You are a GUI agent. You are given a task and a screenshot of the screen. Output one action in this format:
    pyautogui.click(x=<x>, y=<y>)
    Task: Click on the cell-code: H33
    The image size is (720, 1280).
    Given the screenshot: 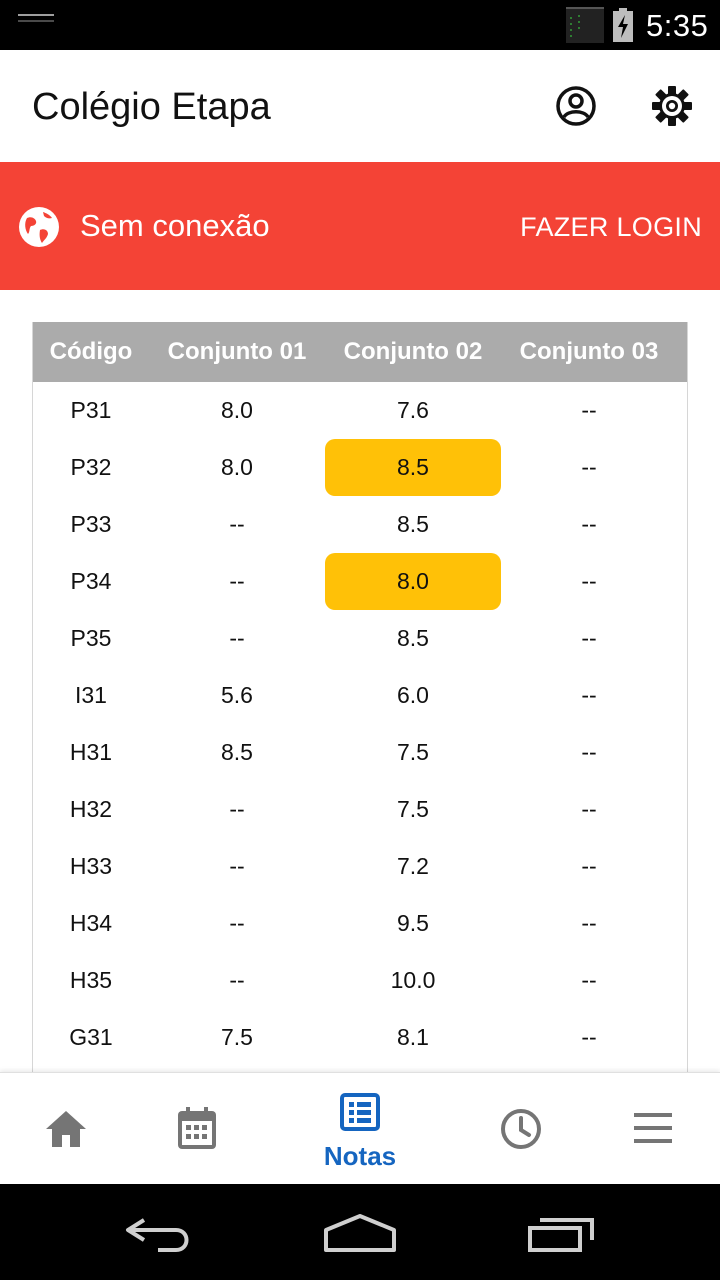 What is the action you would take?
    pyautogui.click(x=91, y=866)
    